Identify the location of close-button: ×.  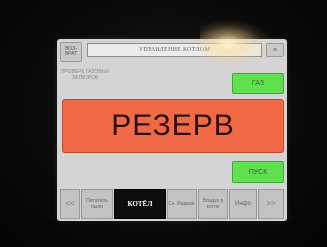
(275, 50).